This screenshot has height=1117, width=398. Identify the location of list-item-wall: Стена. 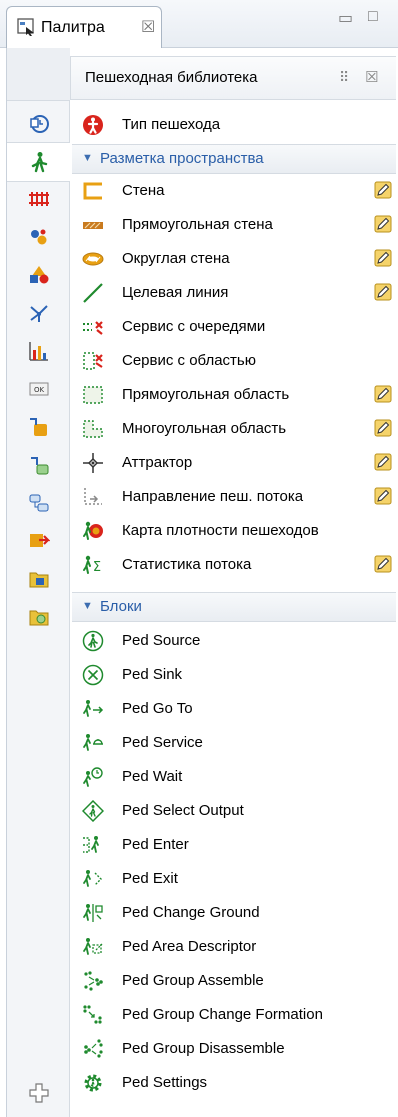
(234, 191).